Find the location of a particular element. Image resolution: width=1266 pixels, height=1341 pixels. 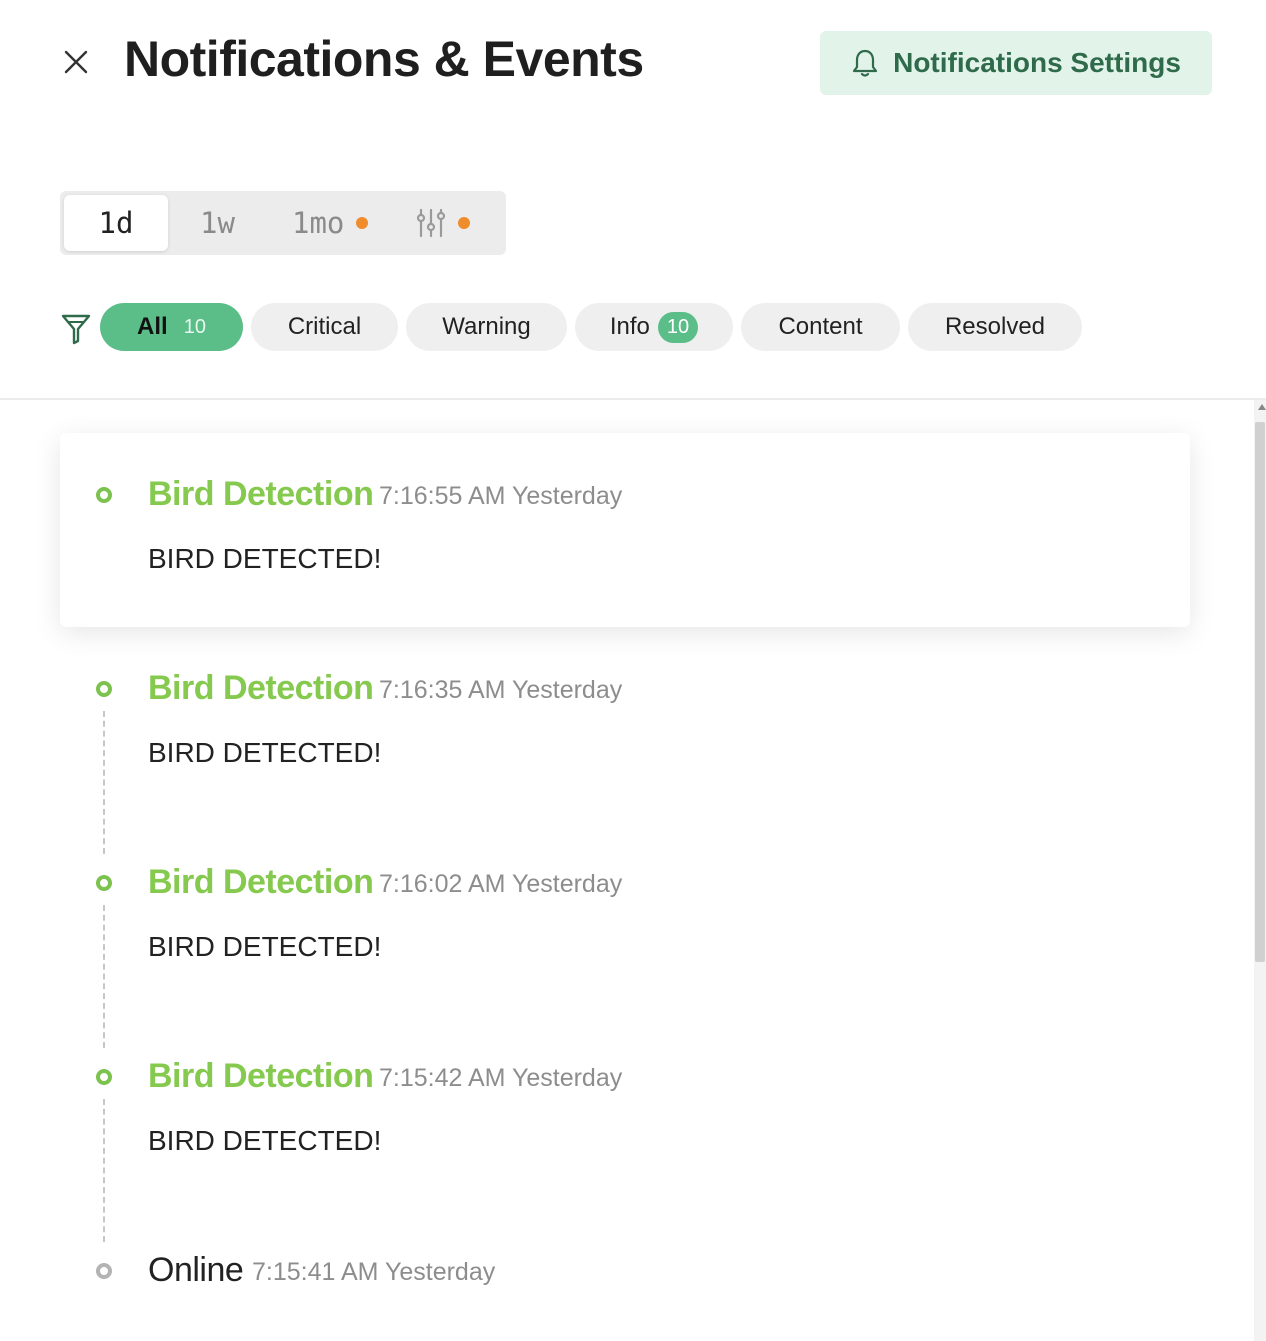

chip-label: Resolved is located at coordinates (995, 326).